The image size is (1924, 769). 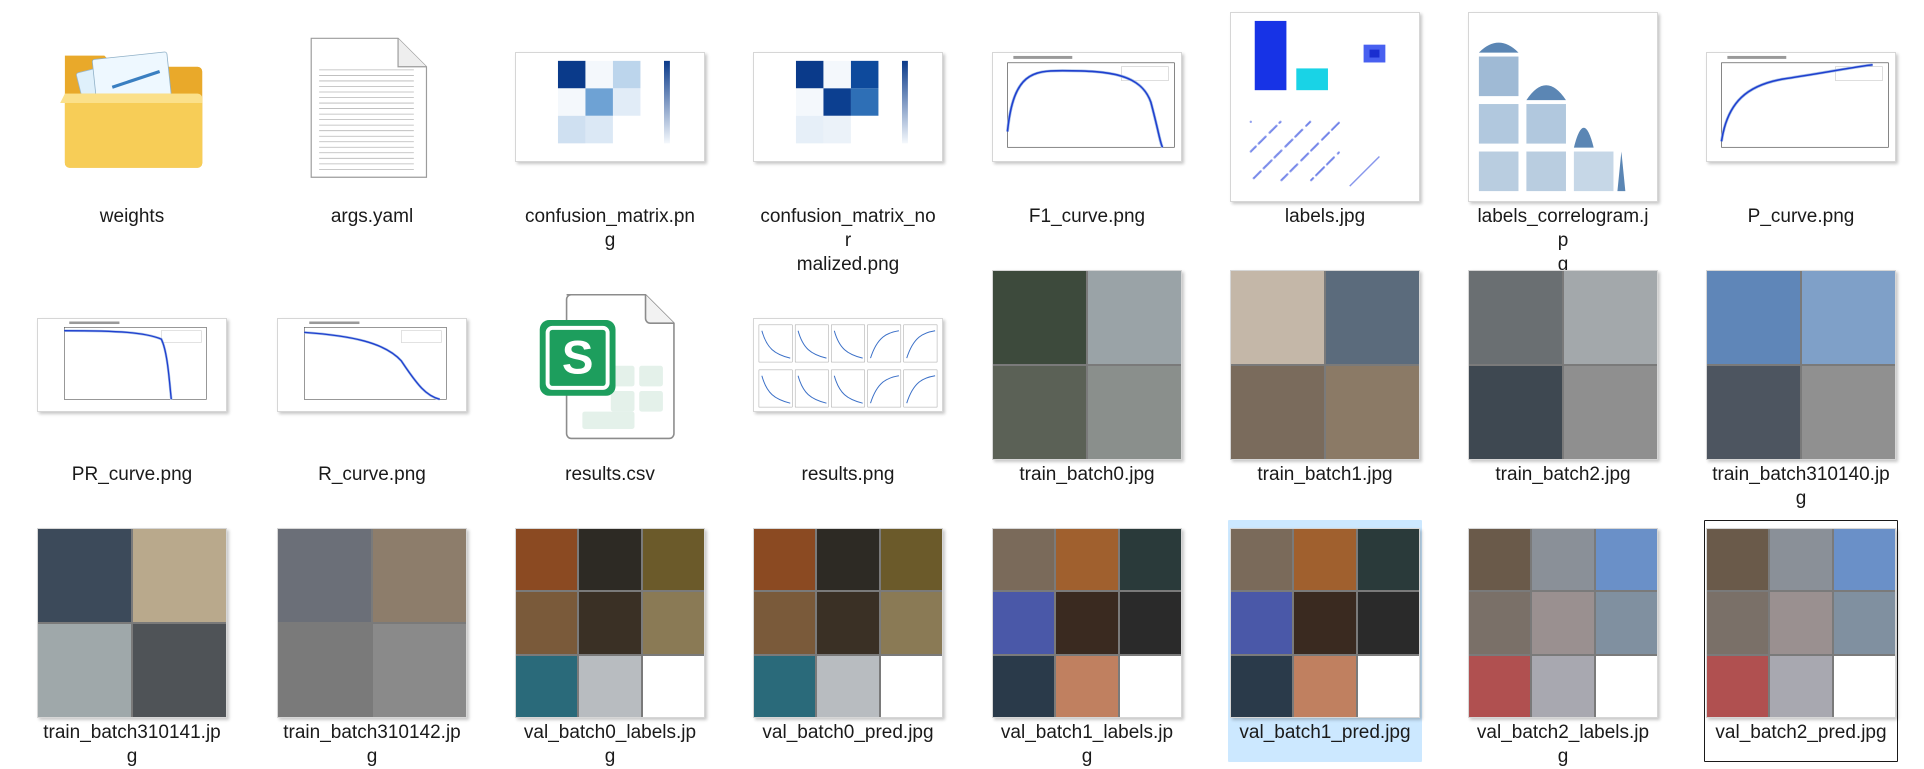 I want to click on file-item-confusion-matrix: confusion_matrix.png, so click(x=610, y=127).